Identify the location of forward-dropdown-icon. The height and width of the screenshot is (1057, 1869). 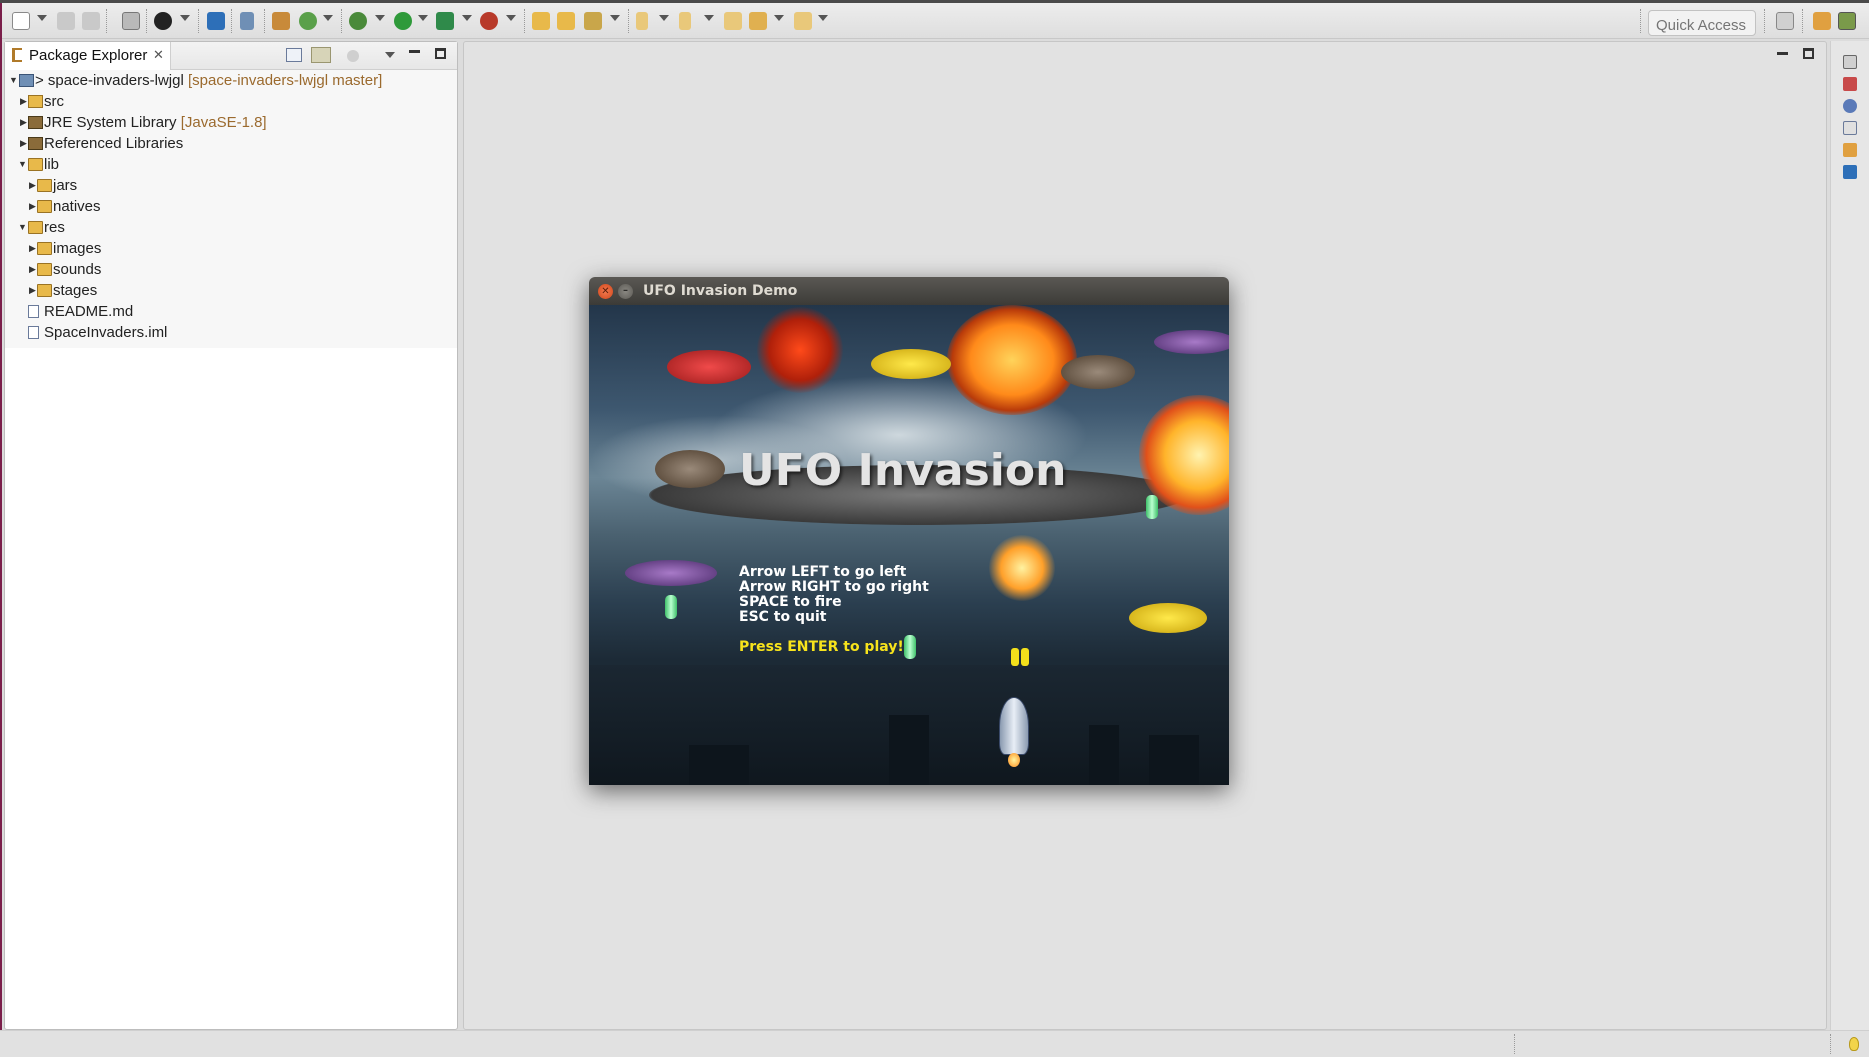
(823, 18).